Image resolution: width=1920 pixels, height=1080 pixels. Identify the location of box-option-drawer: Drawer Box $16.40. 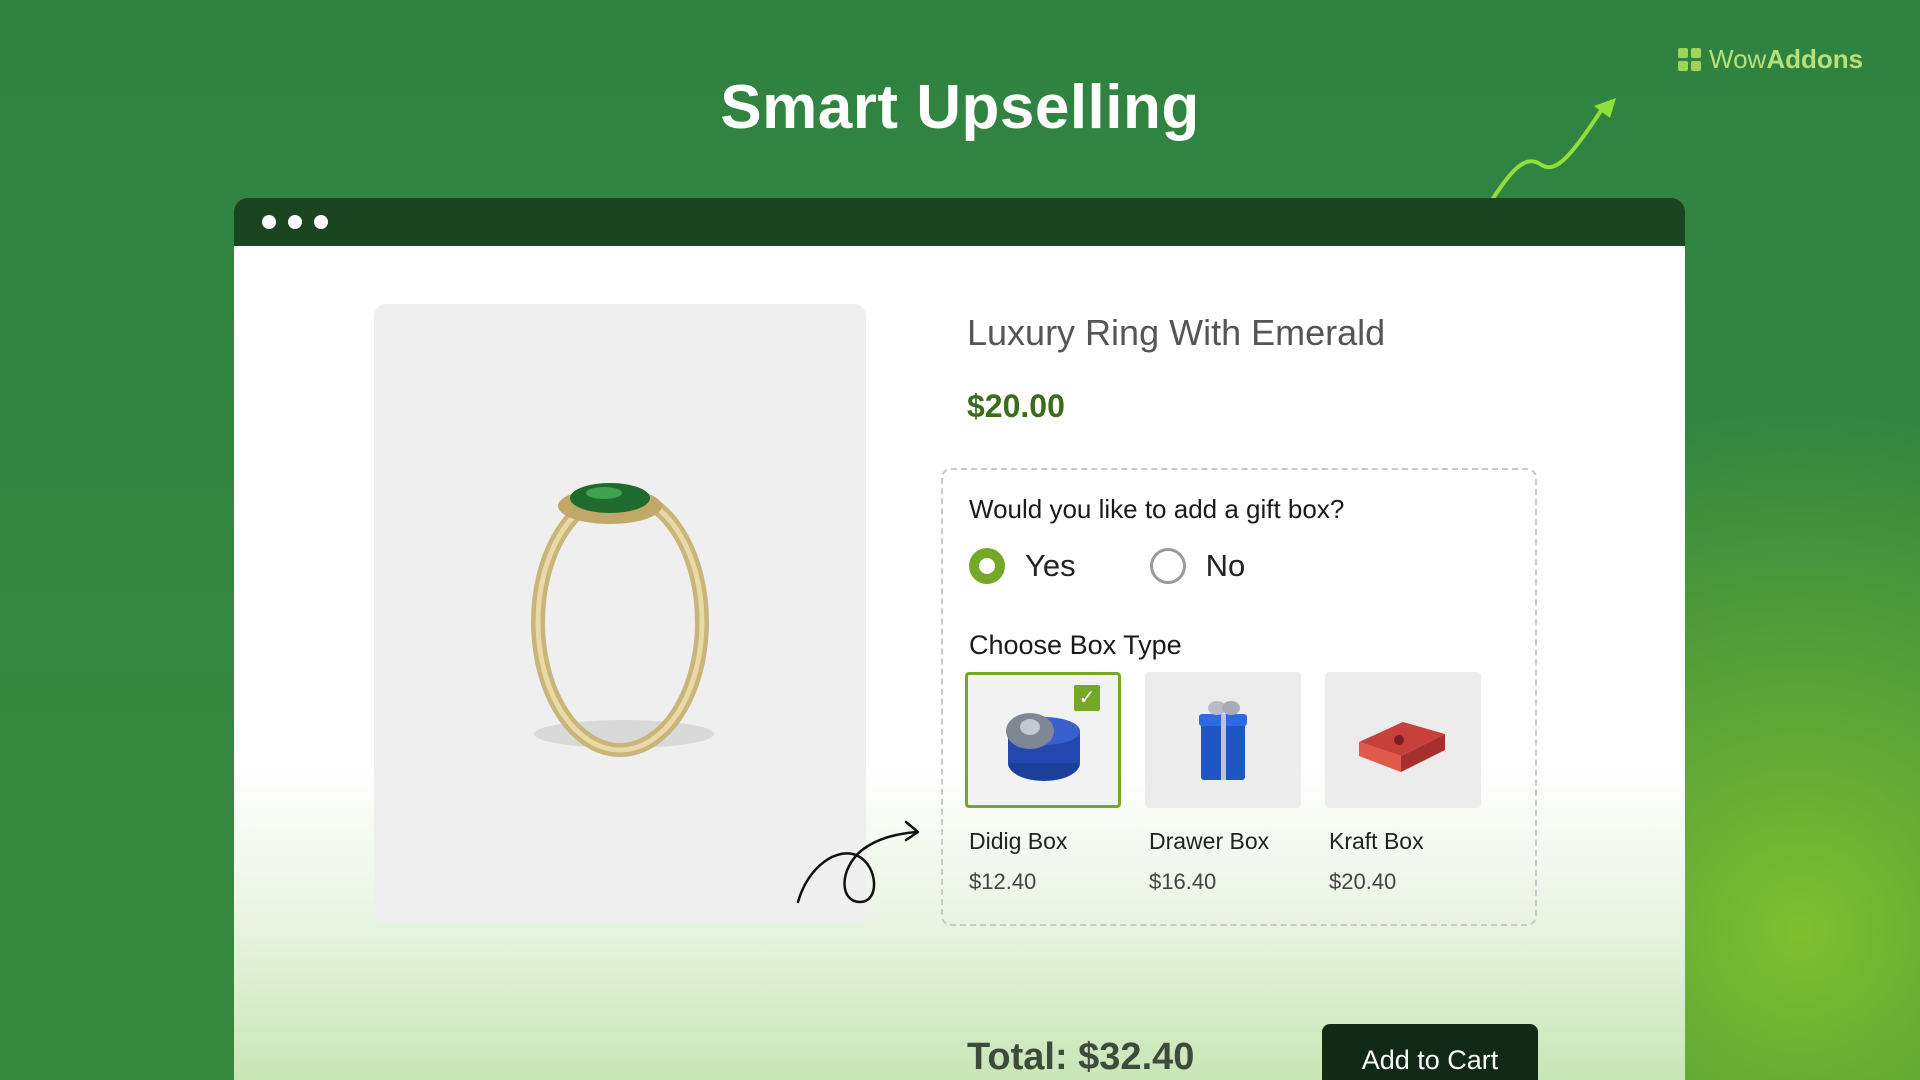
(1223, 783).